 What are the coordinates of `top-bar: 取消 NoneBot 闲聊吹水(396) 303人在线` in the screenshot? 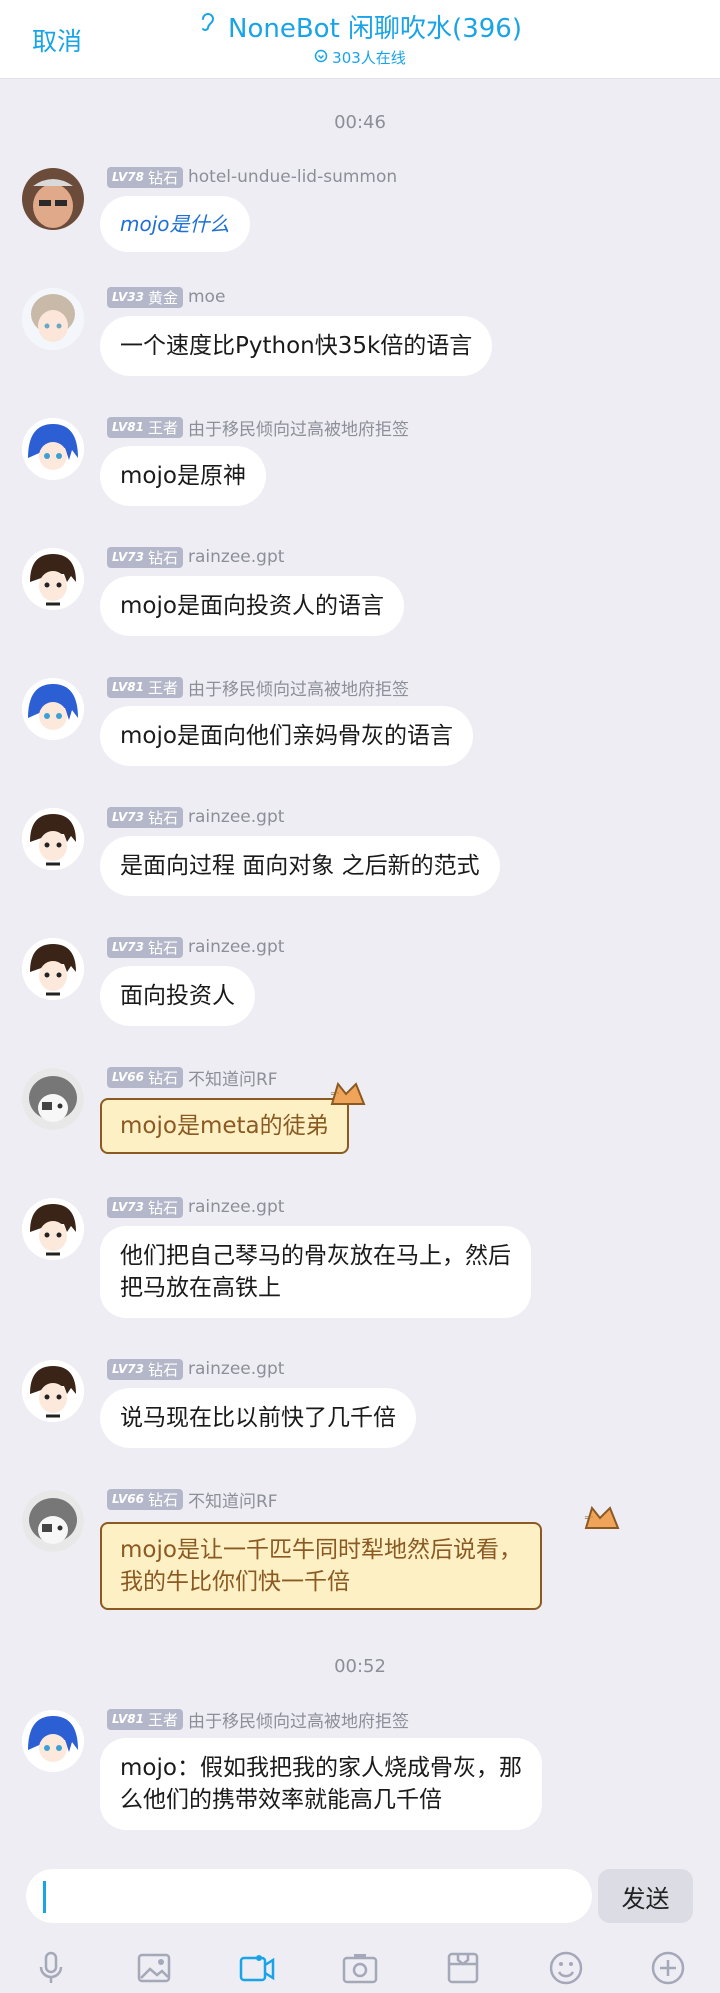 It's located at (360, 39).